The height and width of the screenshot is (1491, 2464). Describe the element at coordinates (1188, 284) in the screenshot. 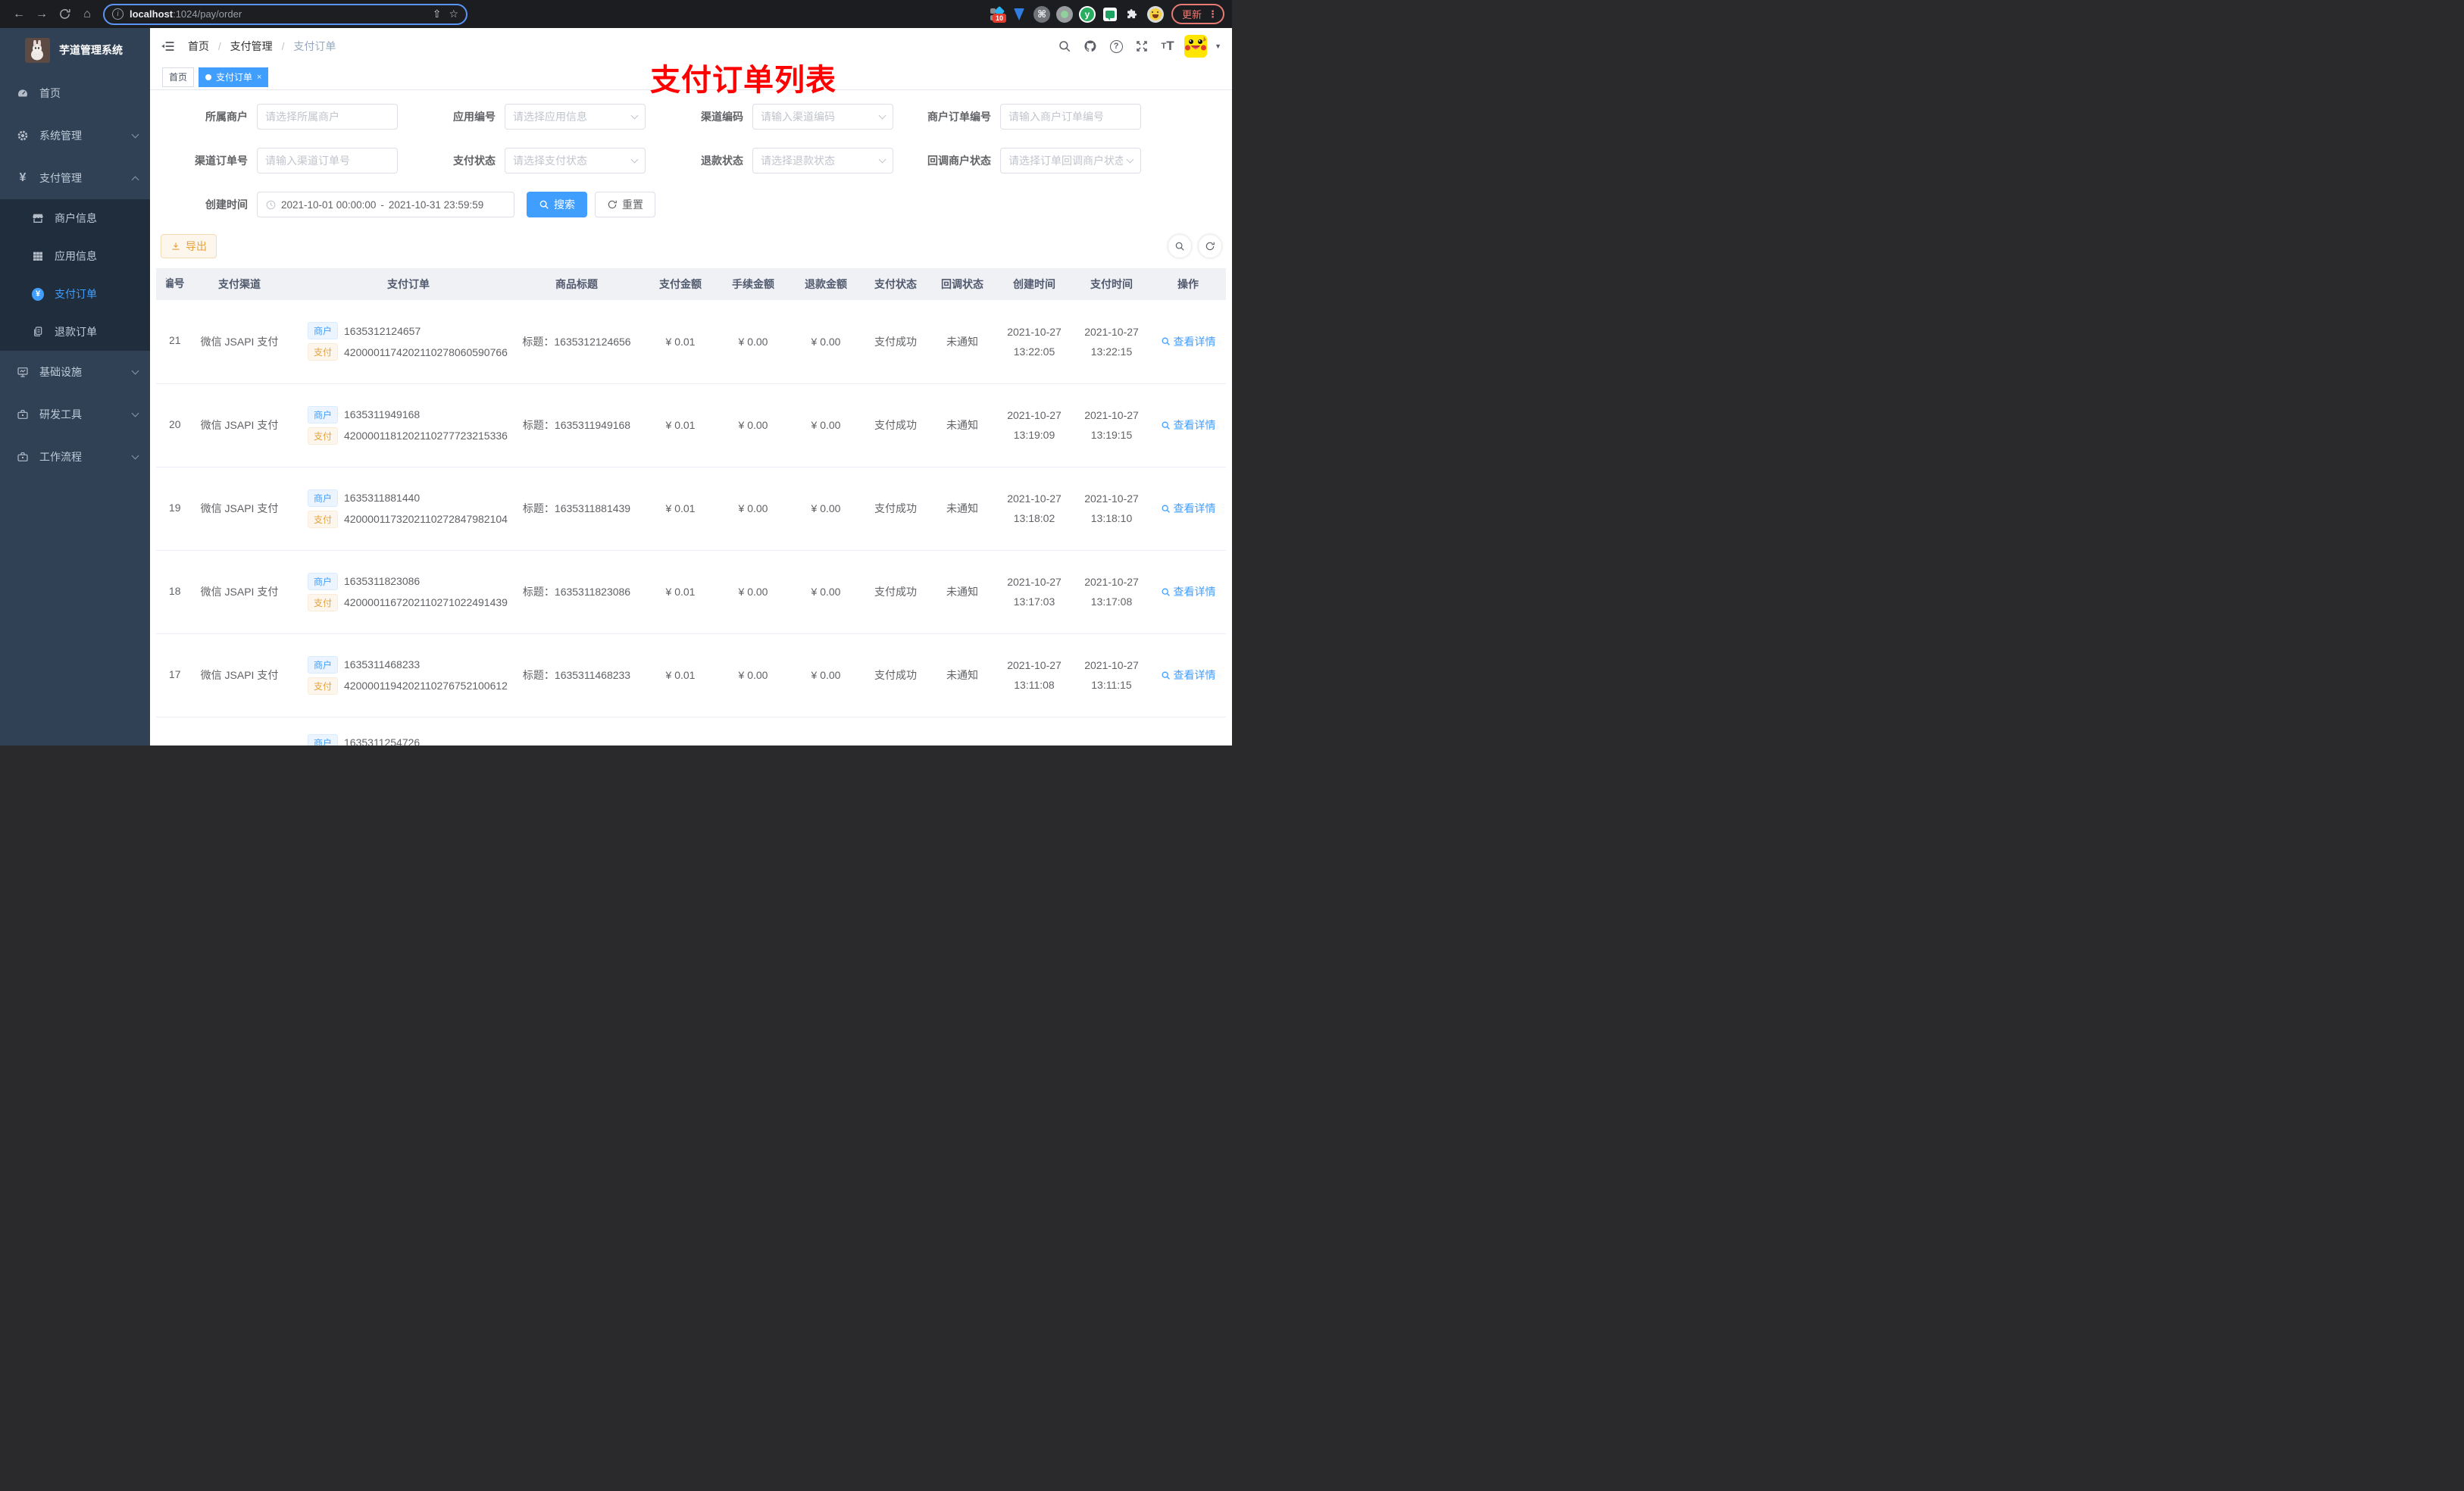

I see `col-action: 操作` at that location.